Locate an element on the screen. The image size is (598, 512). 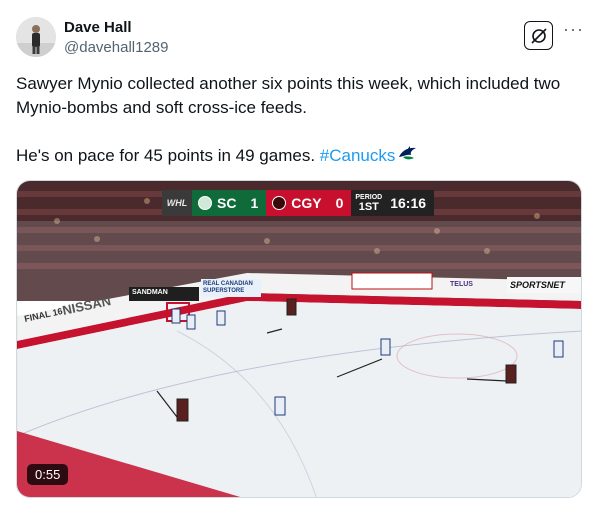
board-ad-telus: TELUS is located at coordinates (461, 284).